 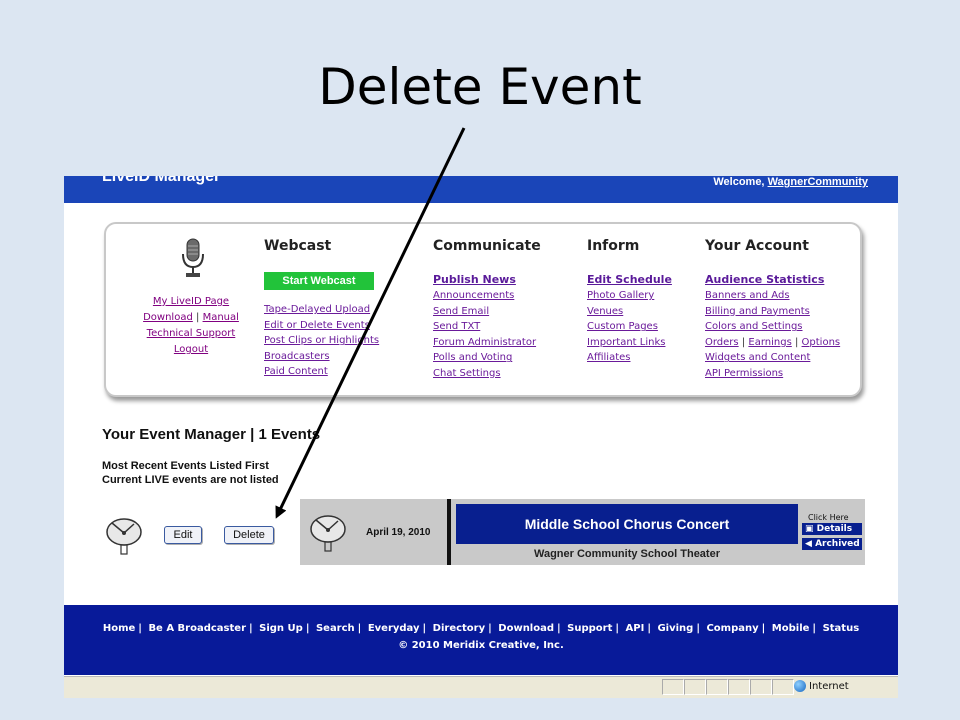 I want to click on footer-link-home: Home, so click(x=119, y=628).